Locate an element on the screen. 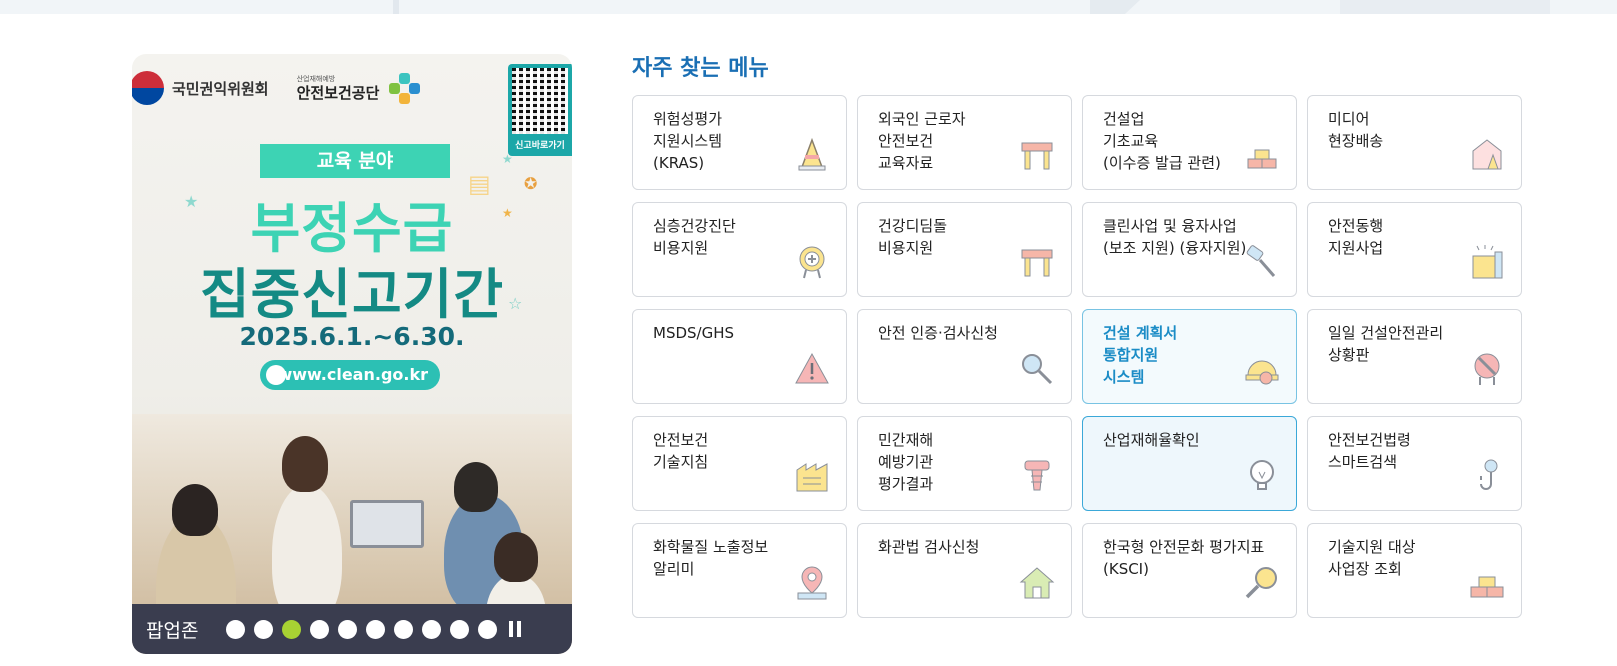 This screenshot has width=1617, height=666. org-name-kosha: 산업재해예방 안전보건공단 is located at coordinates (338, 88).